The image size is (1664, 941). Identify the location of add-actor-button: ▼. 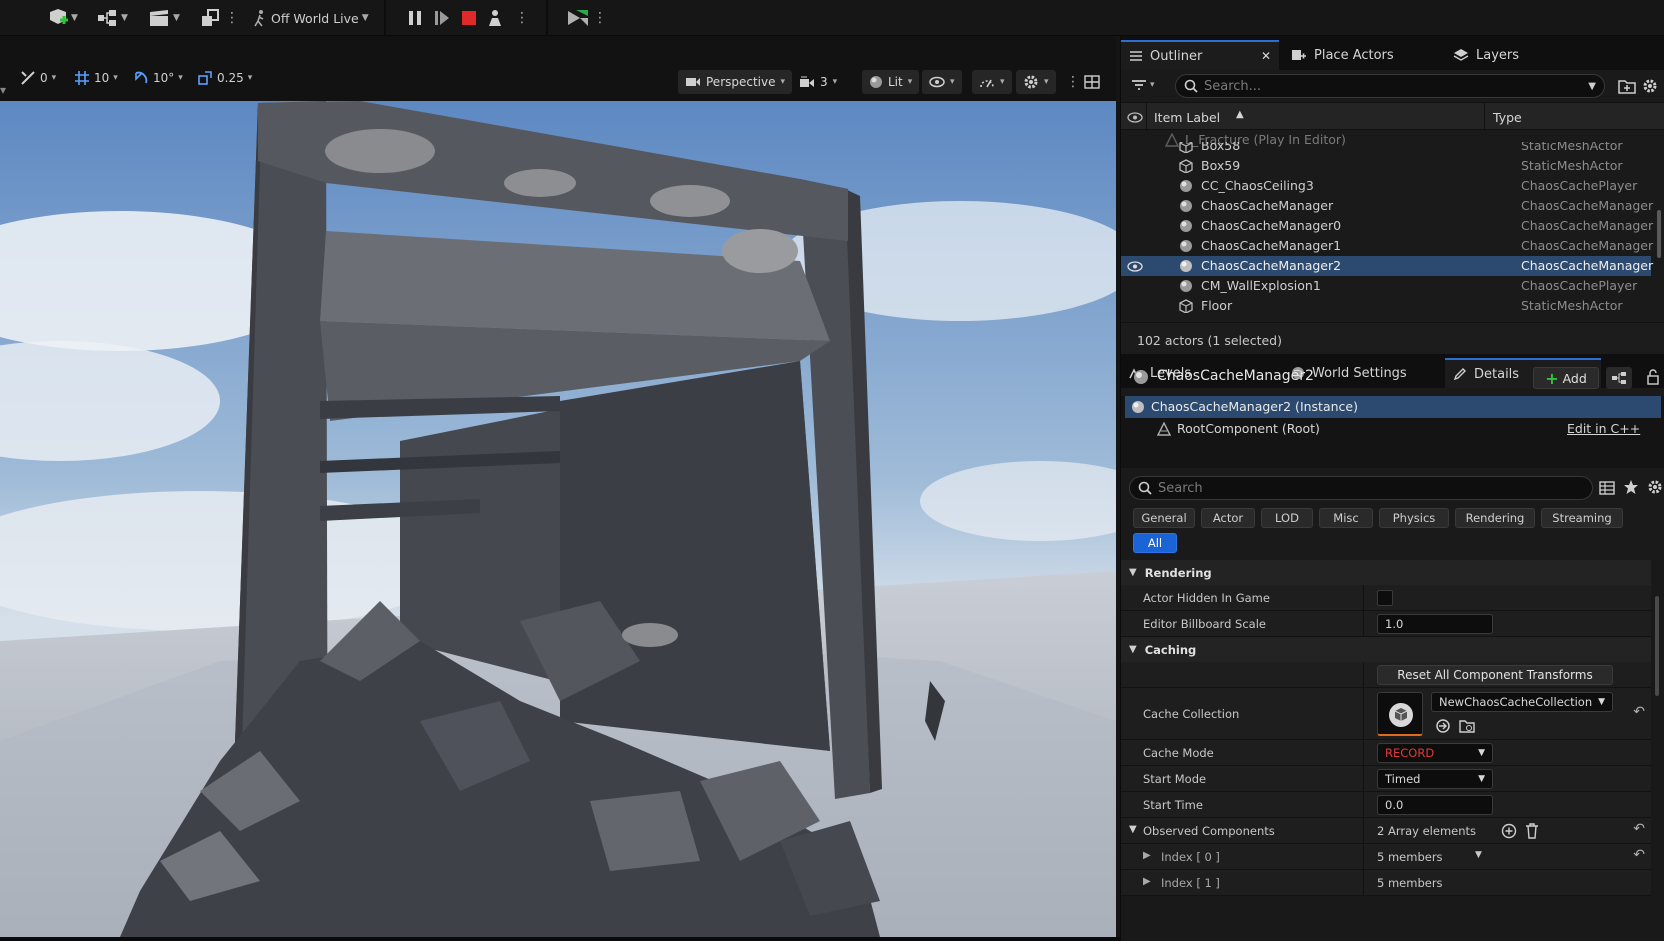
(62, 18).